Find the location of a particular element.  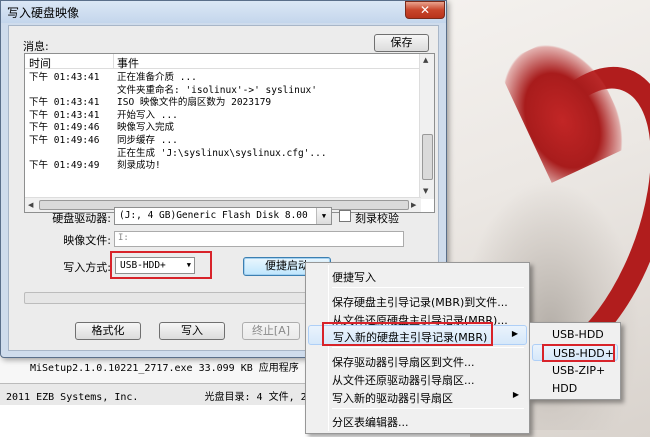

submenu-item-usb-hdd: USB-HDD is located at coordinates (575, 334).